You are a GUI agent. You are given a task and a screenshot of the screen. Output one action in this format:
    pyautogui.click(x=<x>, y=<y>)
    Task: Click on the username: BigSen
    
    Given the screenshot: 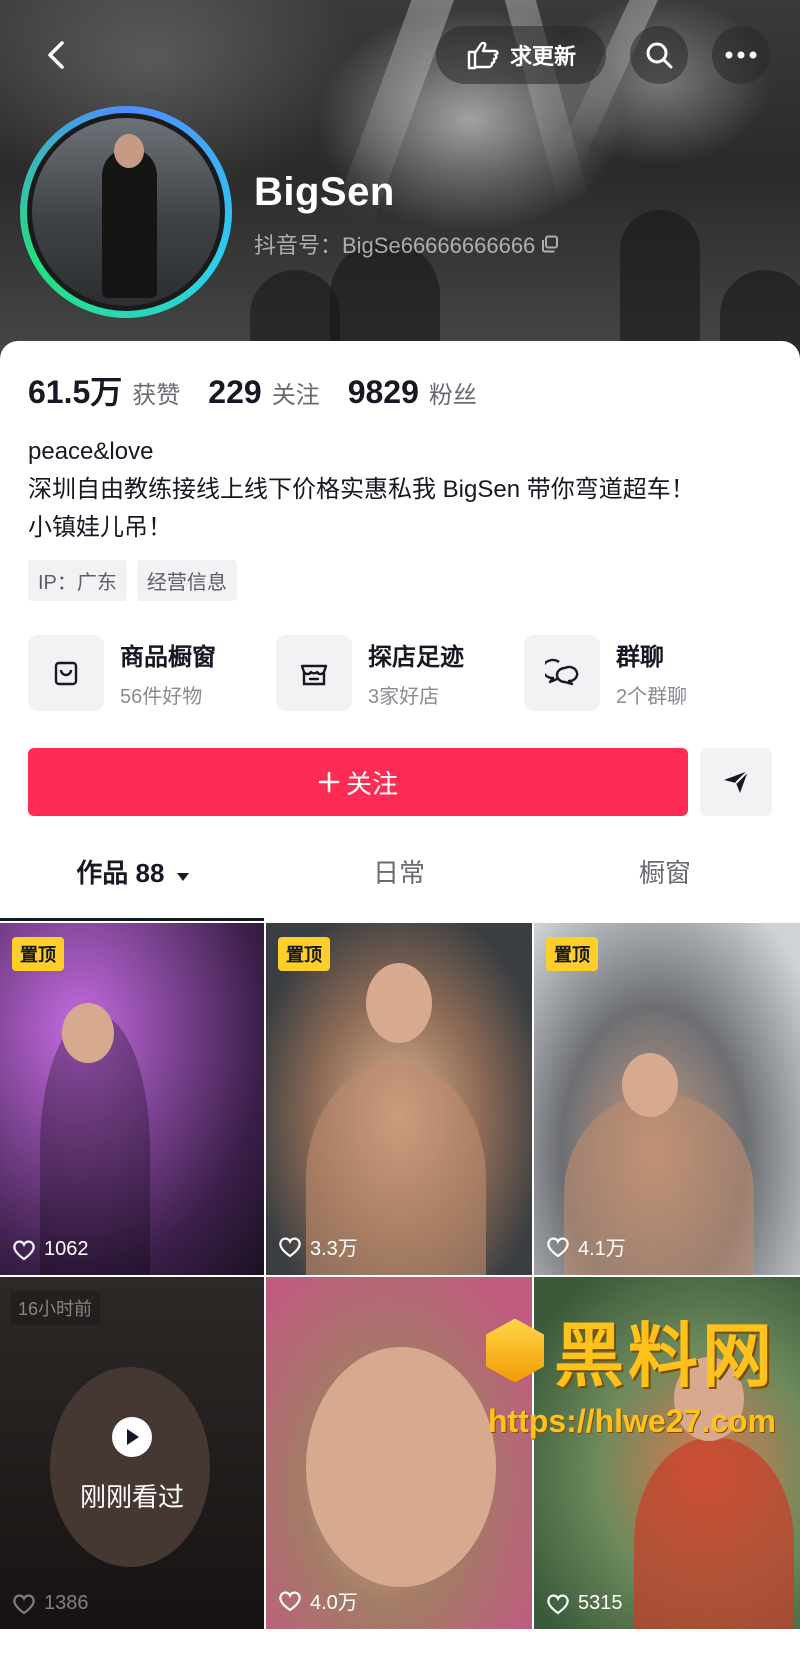 What is the action you would take?
    pyautogui.click(x=324, y=192)
    